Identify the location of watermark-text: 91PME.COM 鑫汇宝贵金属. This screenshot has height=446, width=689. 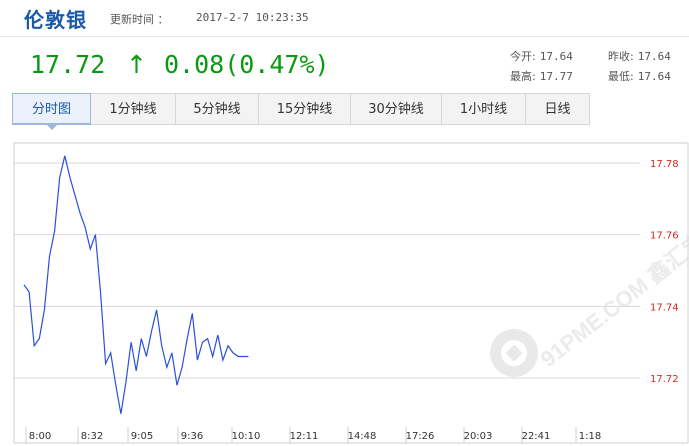
(612, 279).